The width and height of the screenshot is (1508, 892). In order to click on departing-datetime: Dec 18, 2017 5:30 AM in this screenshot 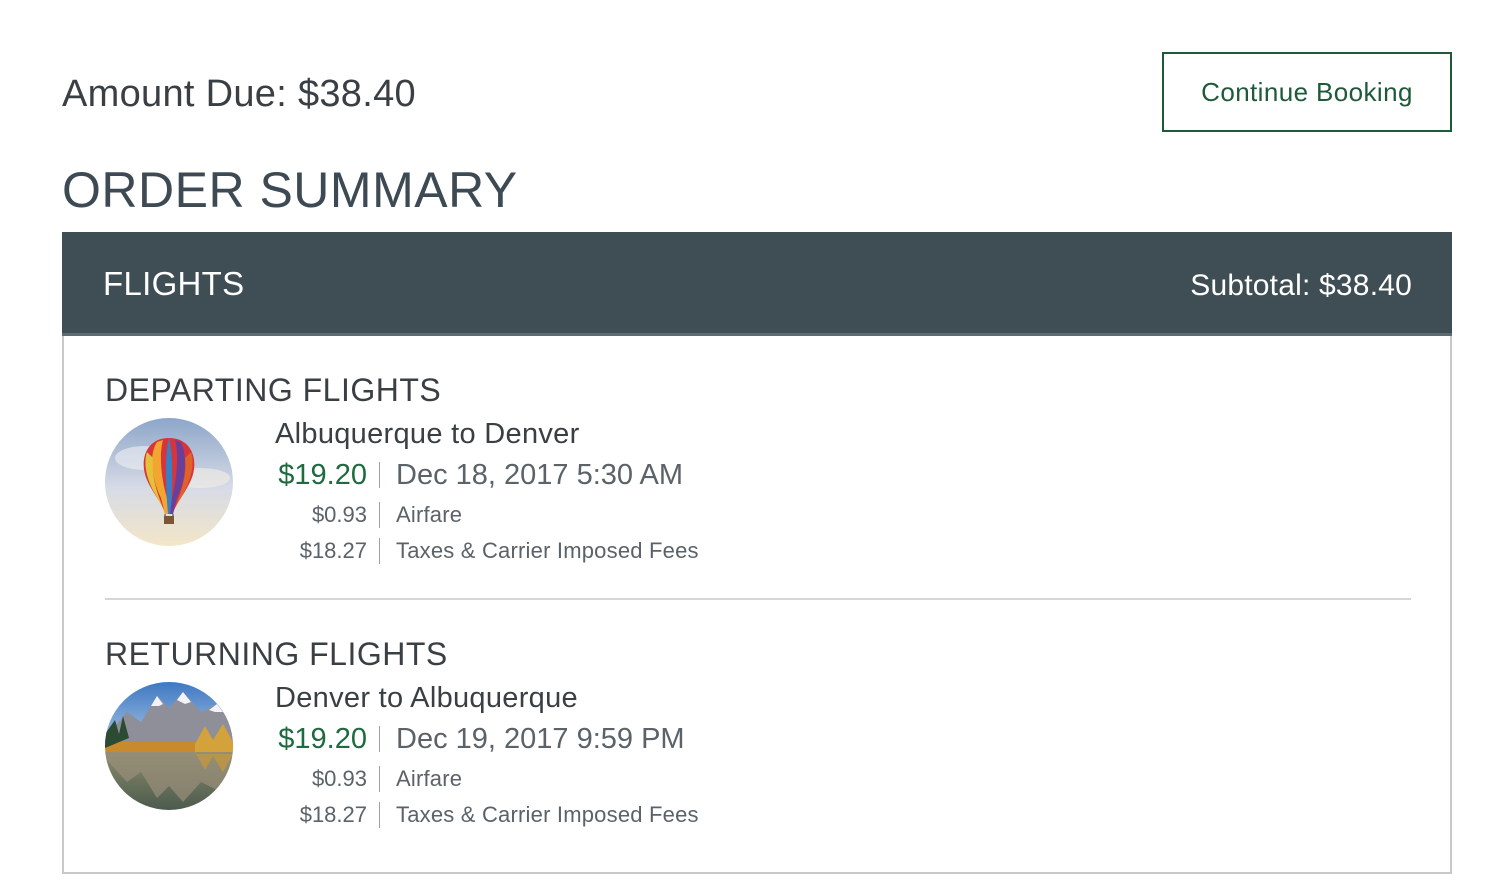, I will do `click(539, 474)`.